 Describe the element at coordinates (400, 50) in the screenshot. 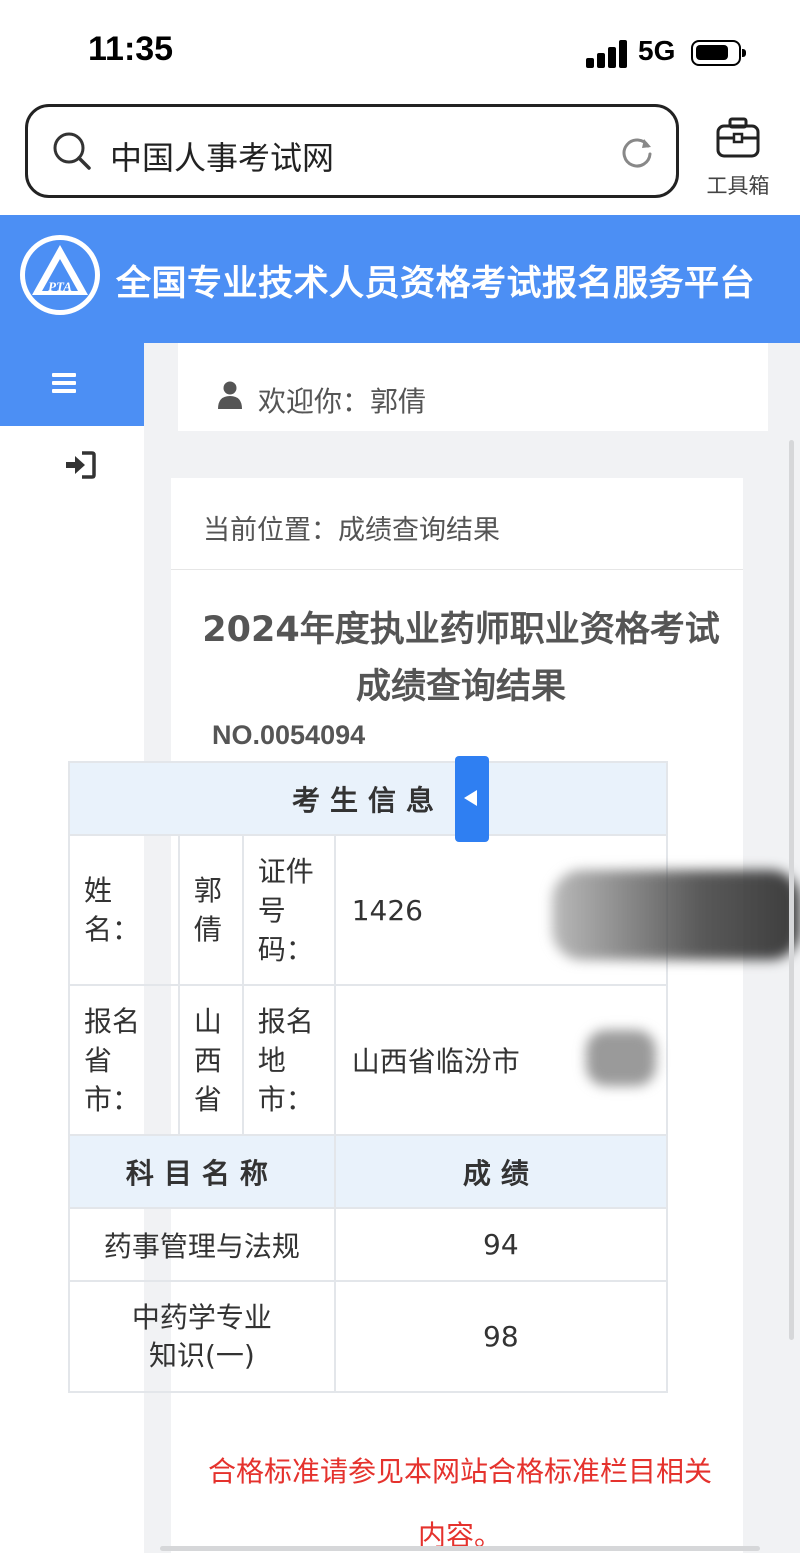

I see `status-bar: 11:35 5G` at that location.